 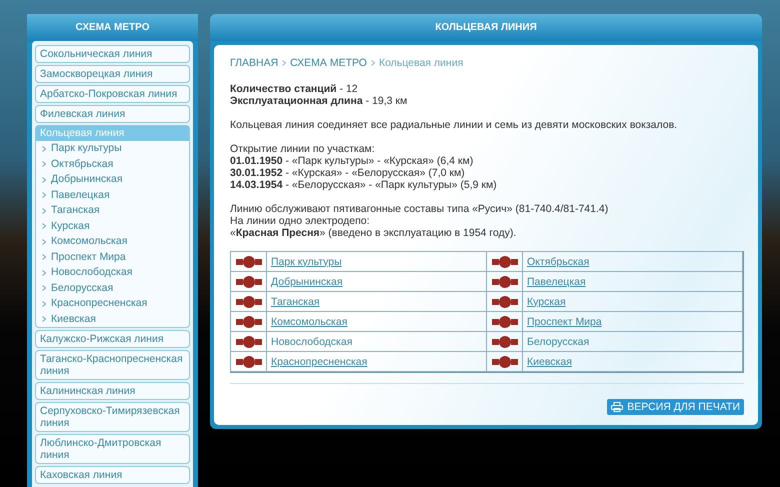 What do you see at coordinates (112, 339) in the screenshot?
I see `line-link: Калужско-Рижская линия` at bounding box center [112, 339].